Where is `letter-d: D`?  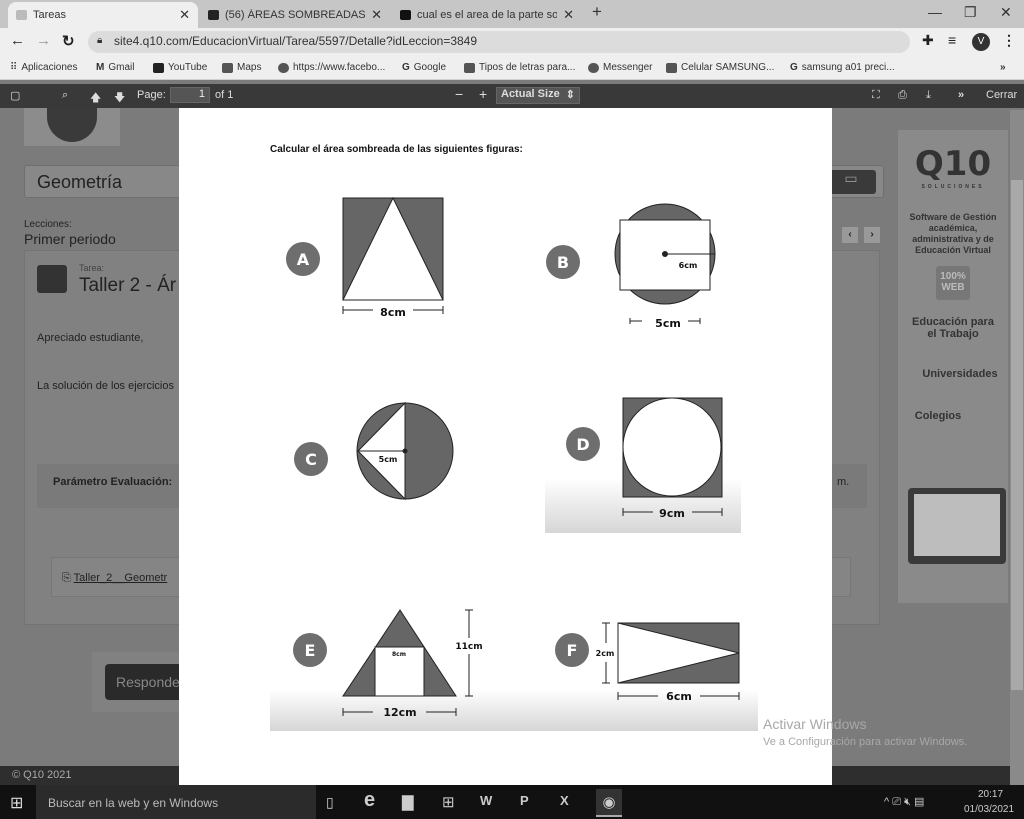
letter-d: D is located at coordinates (582, 444).